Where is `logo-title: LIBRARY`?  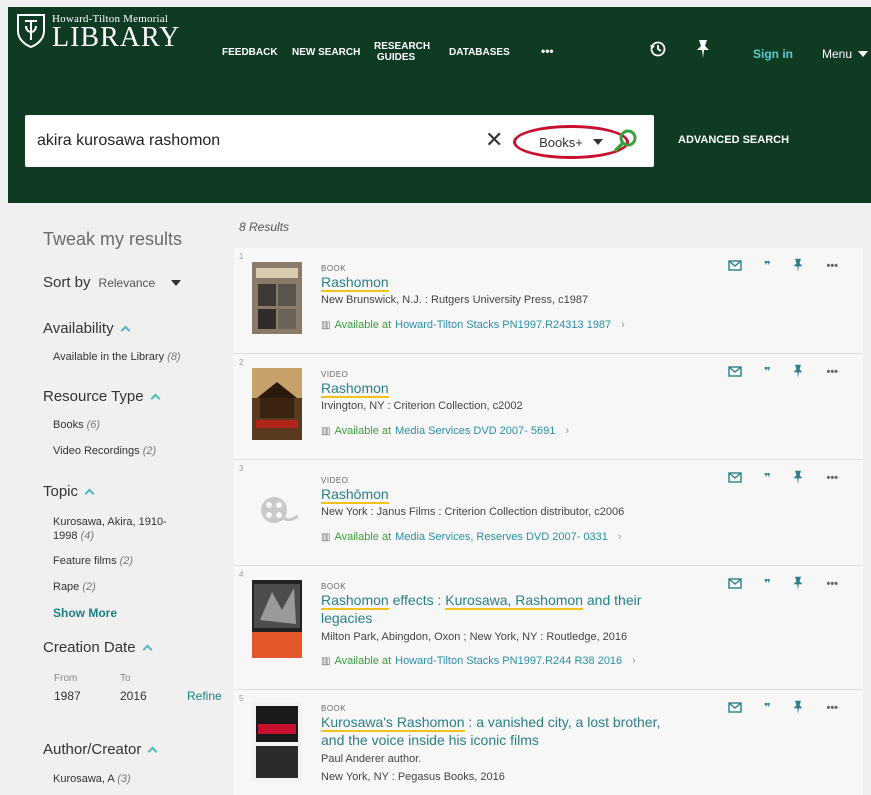
logo-title: LIBRARY is located at coordinates (116, 37).